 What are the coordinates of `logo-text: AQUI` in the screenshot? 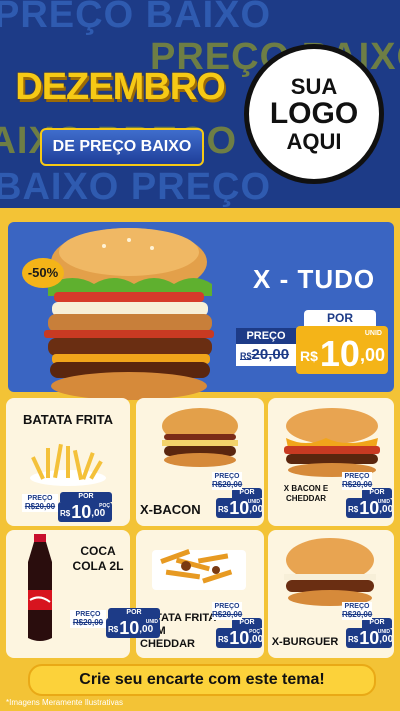 It's located at (314, 141).